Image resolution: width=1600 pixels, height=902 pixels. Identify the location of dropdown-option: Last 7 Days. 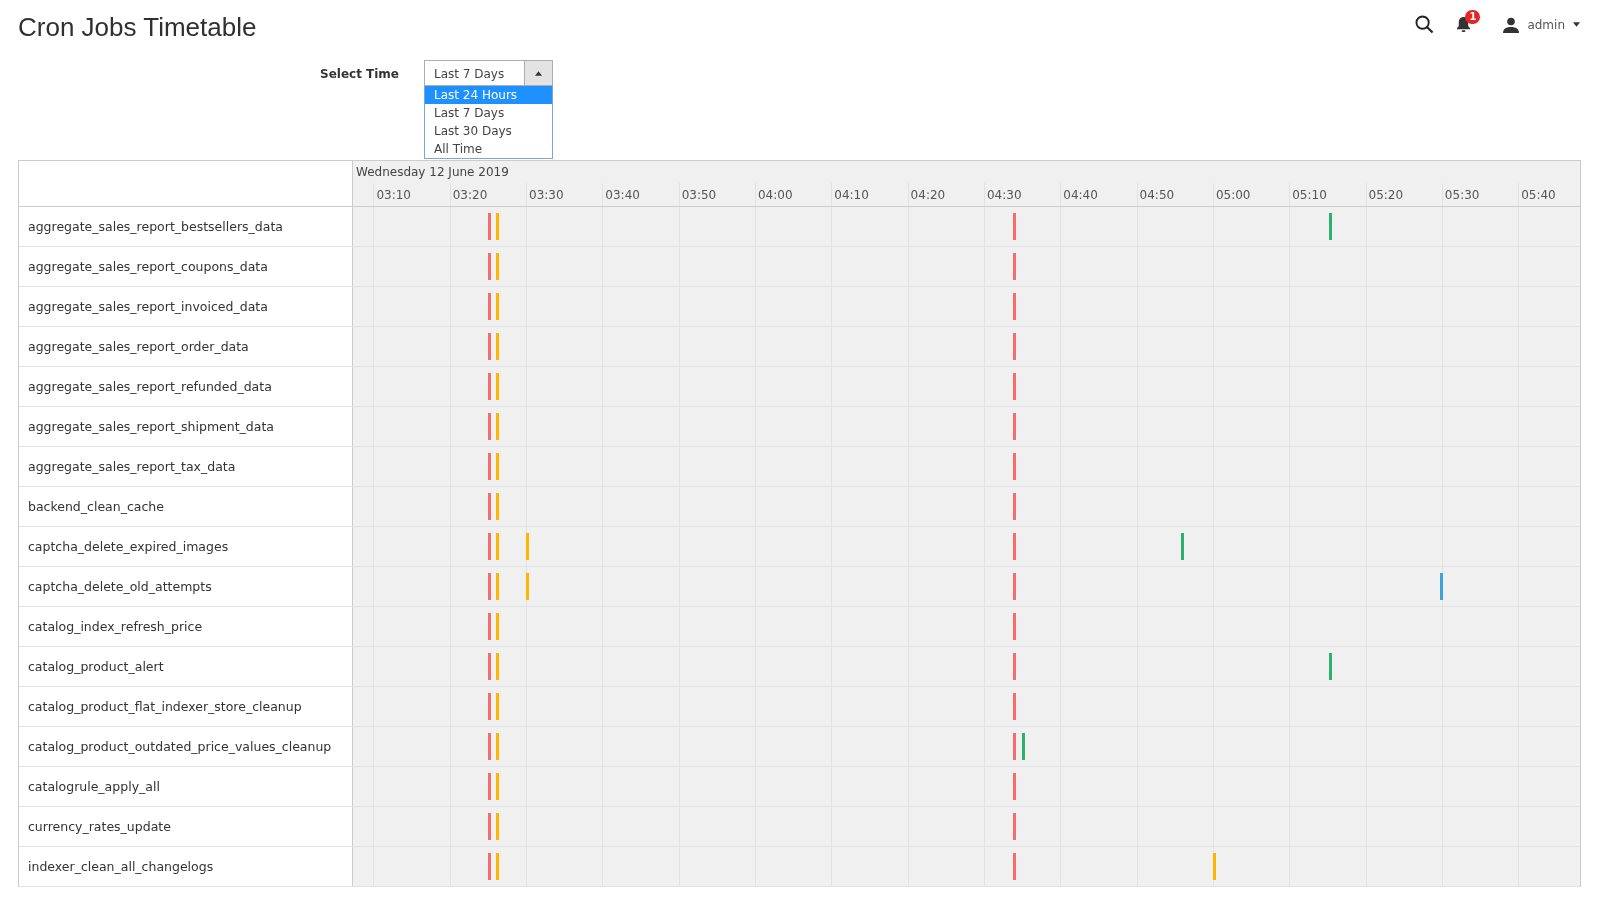
(488, 113).